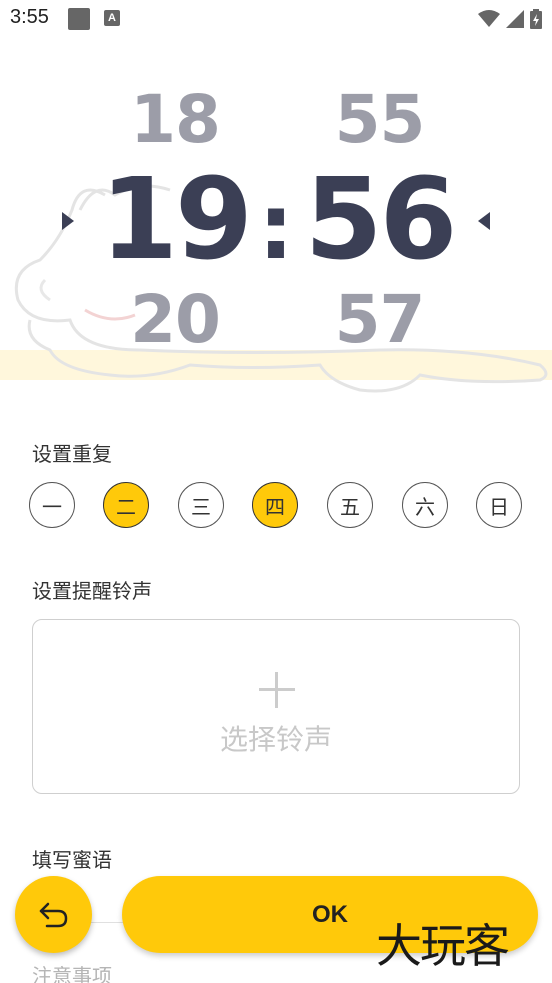 The height and width of the screenshot is (983, 552). What do you see at coordinates (201, 505) in the screenshot?
I see `weekday-wed: 三` at bounding box center [201, 505].